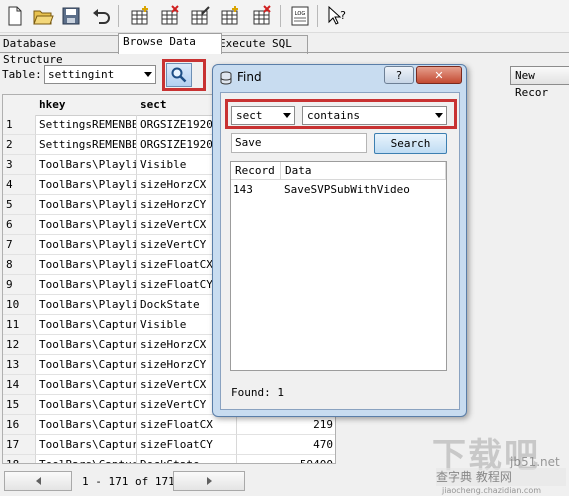 This screenshot has width=569, height=496. Describe the element at coordinates (337, 16) in the screenshot. I see `whats-this-icon: ?` at that location.